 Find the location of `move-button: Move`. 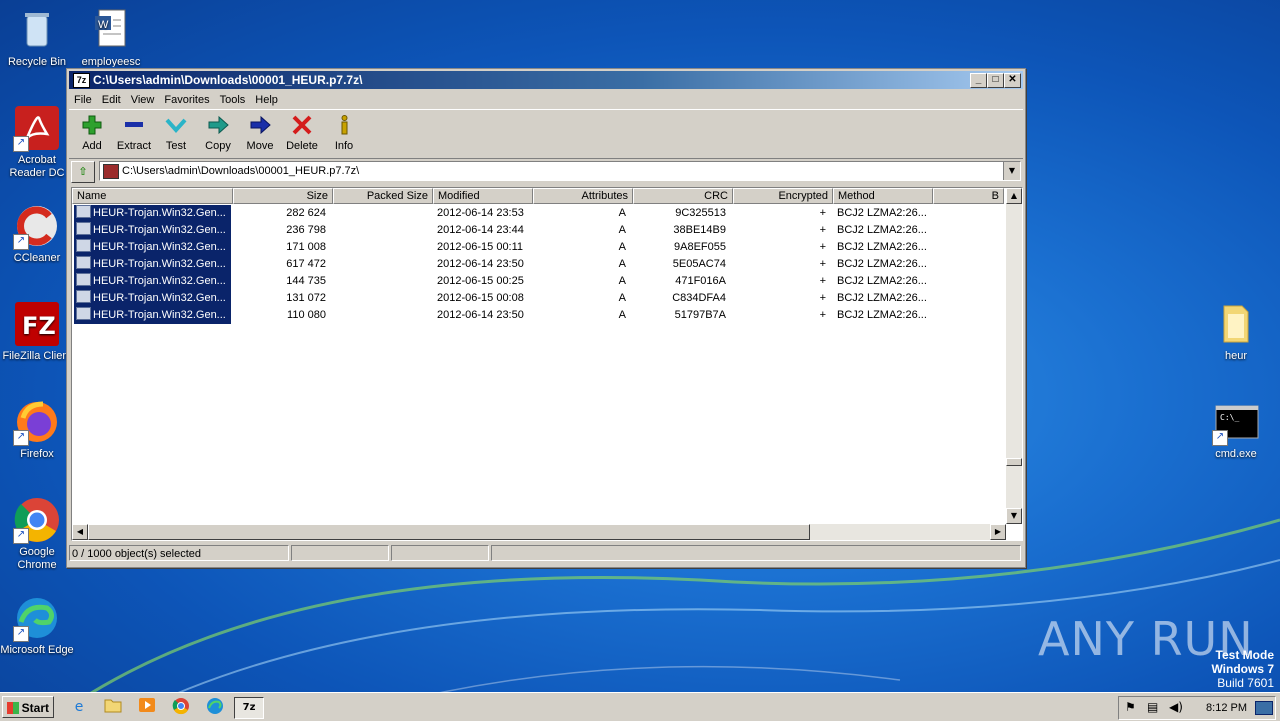

move-button: Move is located at coordinates (260, 133).